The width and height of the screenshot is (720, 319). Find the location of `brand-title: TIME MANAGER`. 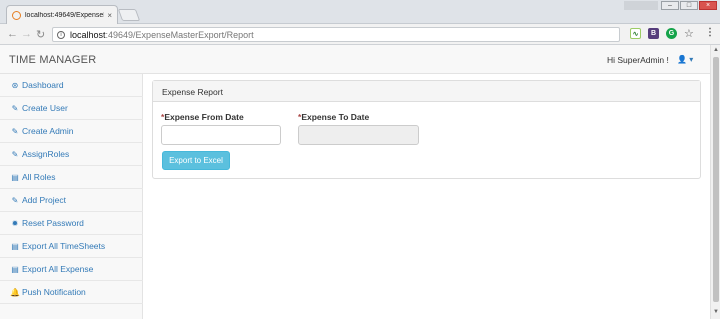

brand-title: TIME MANAGER is located at coordinates (52, 60).